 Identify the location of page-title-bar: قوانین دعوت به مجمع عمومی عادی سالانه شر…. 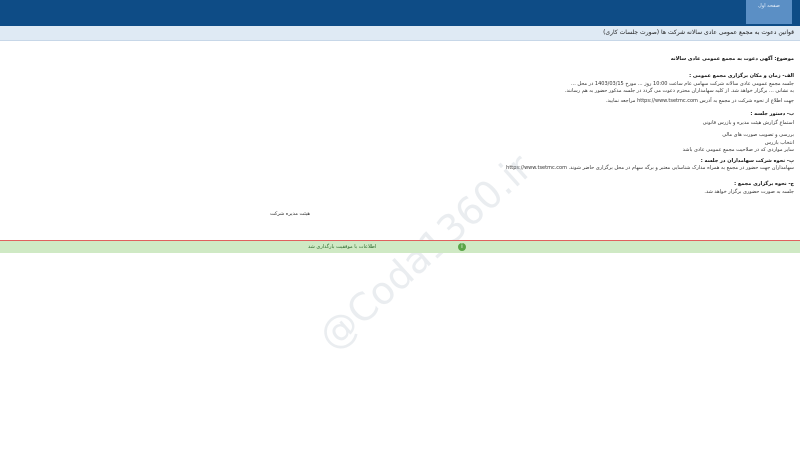
(400, 33).